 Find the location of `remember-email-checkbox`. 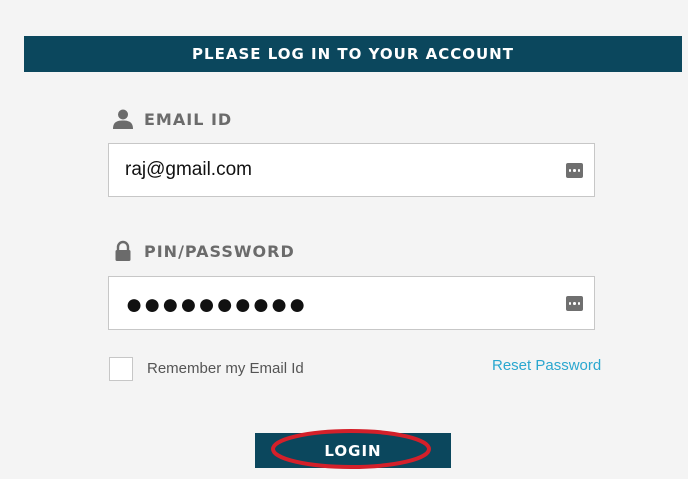

remember-email-checkbox is located at coordinates (121, 369).